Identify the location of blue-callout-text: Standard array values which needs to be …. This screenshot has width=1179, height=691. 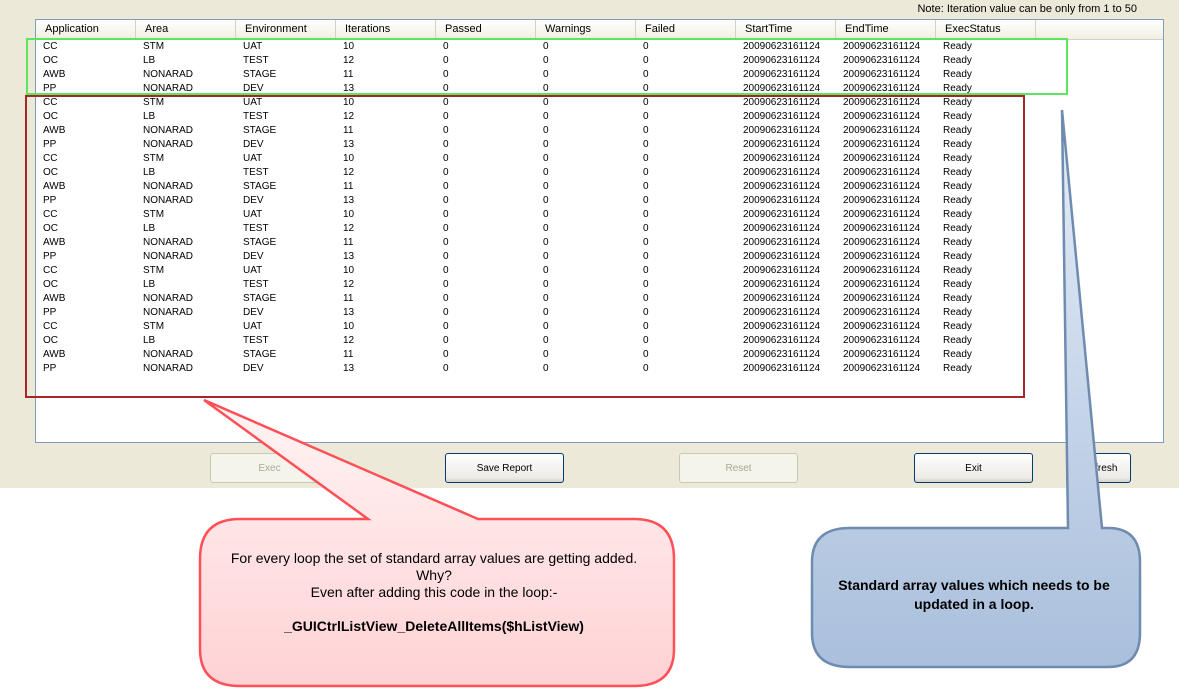
(974, 594).